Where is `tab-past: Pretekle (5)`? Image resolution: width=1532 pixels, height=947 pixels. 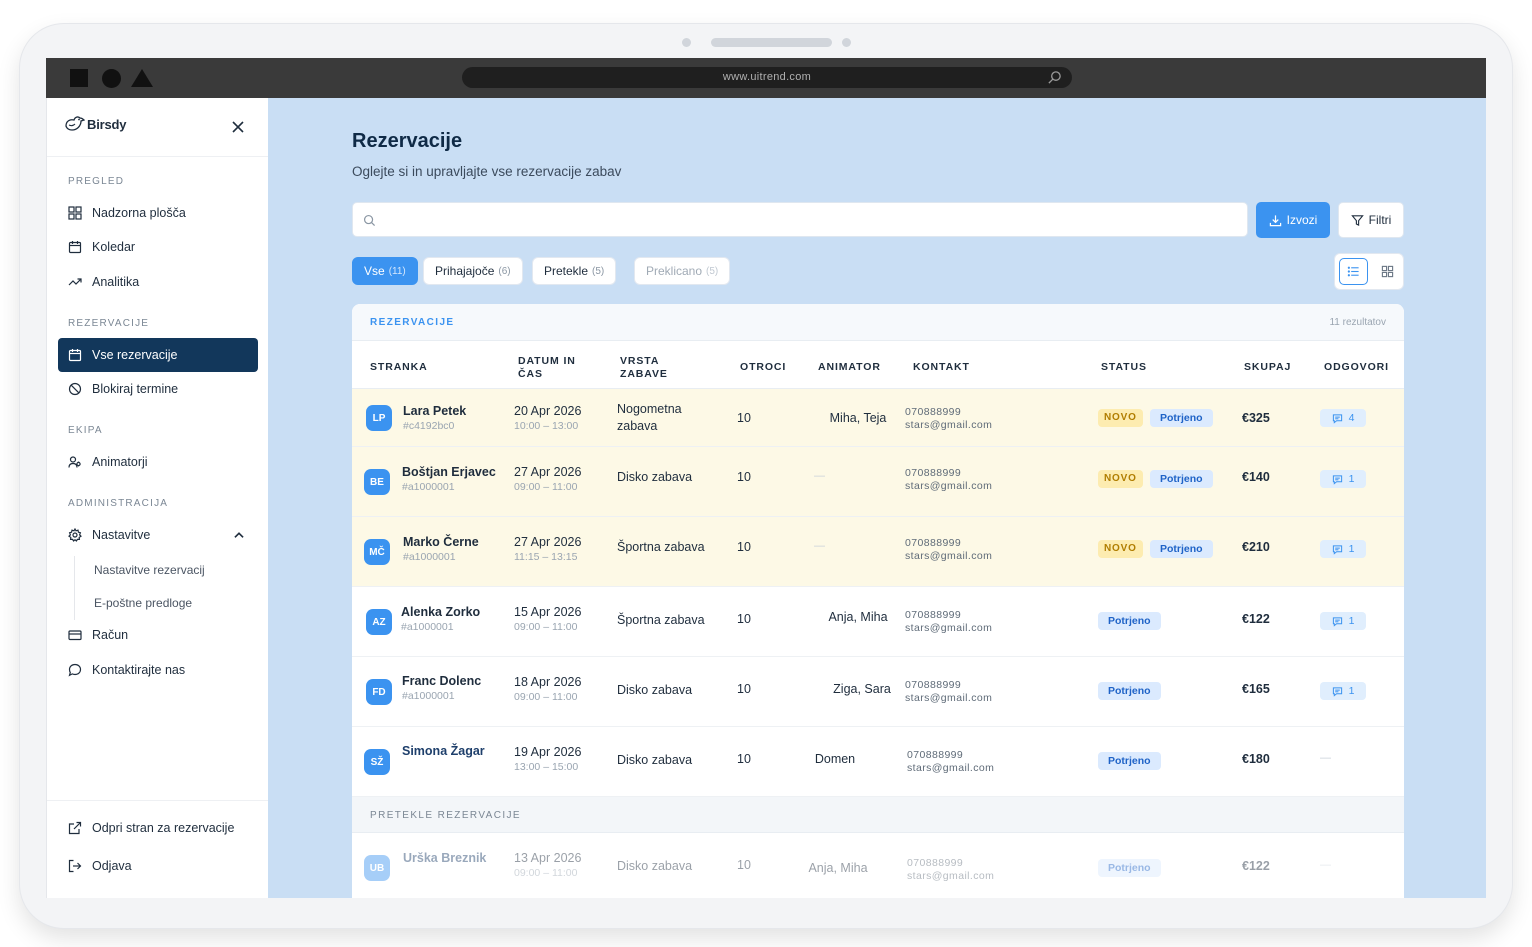
tab-past: Pretekle (5) is located at coordinates (574, 271).